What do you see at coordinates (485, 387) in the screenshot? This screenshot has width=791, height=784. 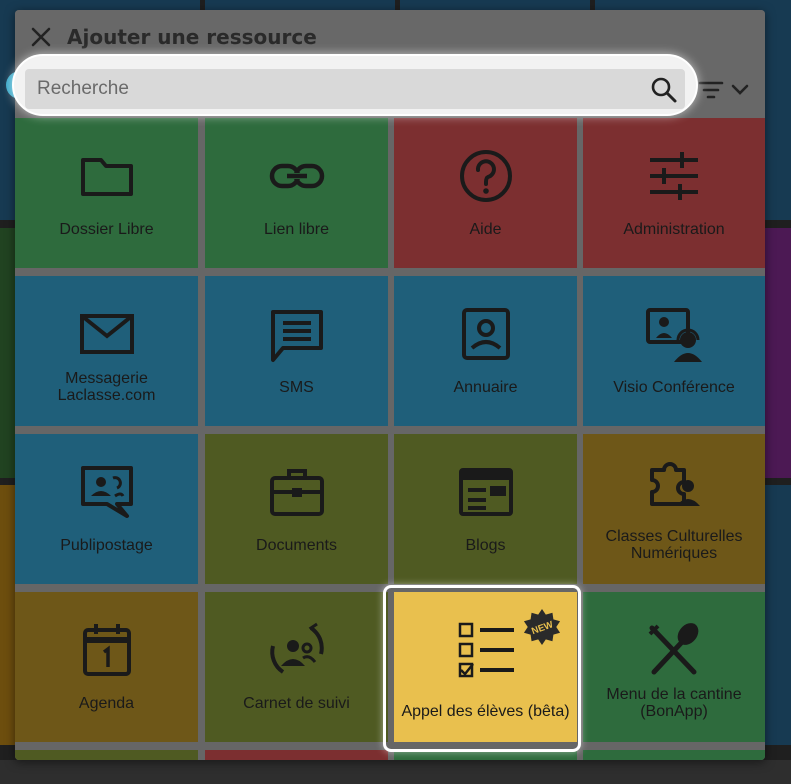 I see `tile-label: Annuaire` at bounding box center [485, 387].